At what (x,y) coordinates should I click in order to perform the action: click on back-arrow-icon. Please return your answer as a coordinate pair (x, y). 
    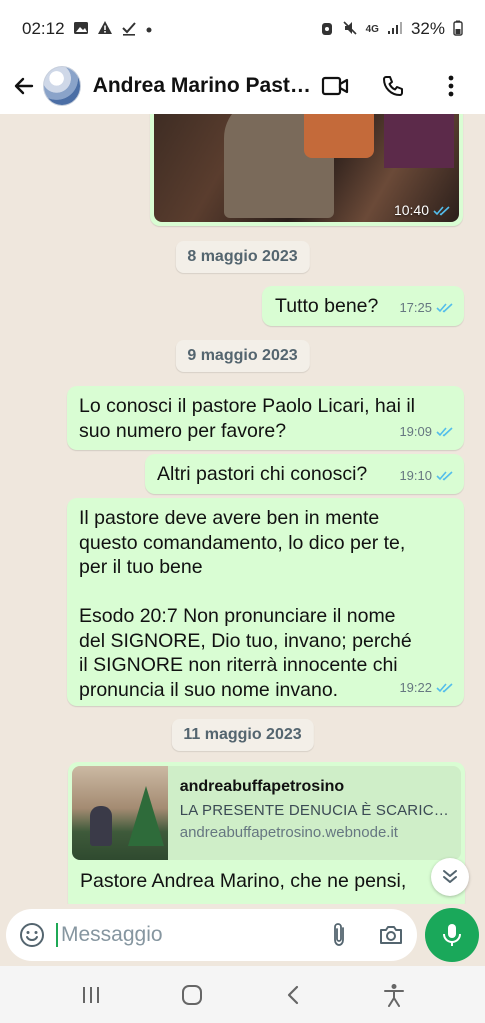
    Looking at the image, I should click on (24, 86).